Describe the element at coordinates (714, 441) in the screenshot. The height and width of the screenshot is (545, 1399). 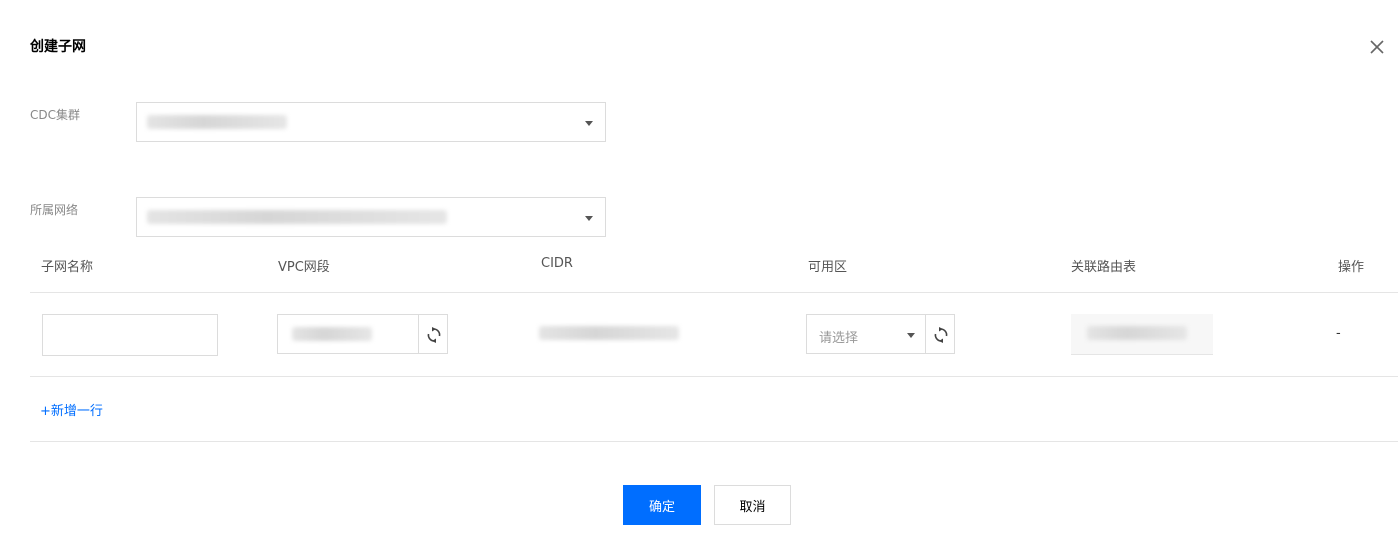
I see `table-bottom-divider` at that location.